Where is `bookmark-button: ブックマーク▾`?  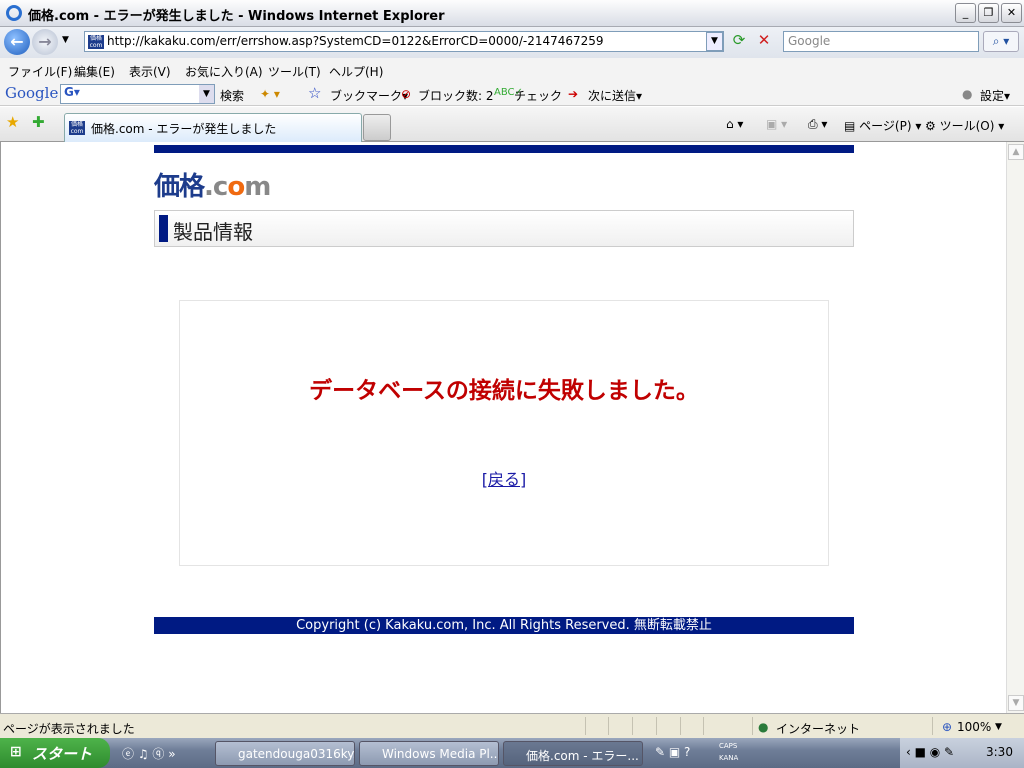
bookmark-button: ブックマーク▾ is located at coordinates (369, 95).